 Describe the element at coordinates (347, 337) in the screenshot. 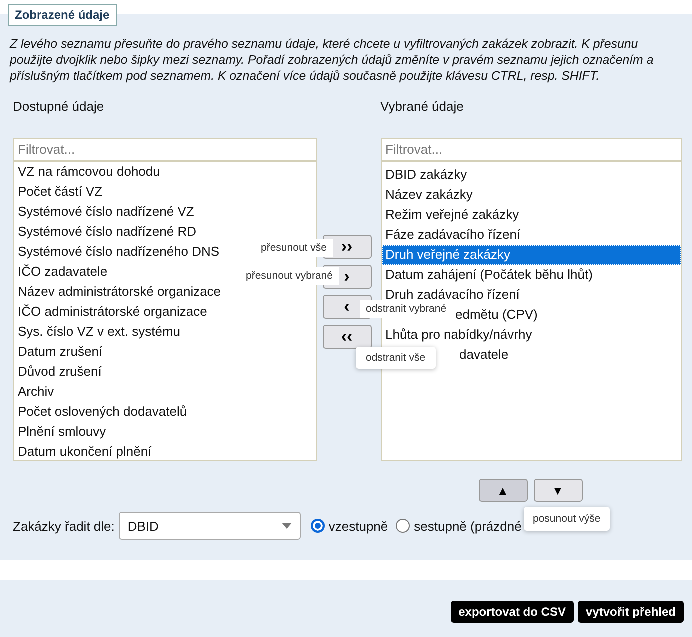

I see `transfer-button: ‹‹` at that location.